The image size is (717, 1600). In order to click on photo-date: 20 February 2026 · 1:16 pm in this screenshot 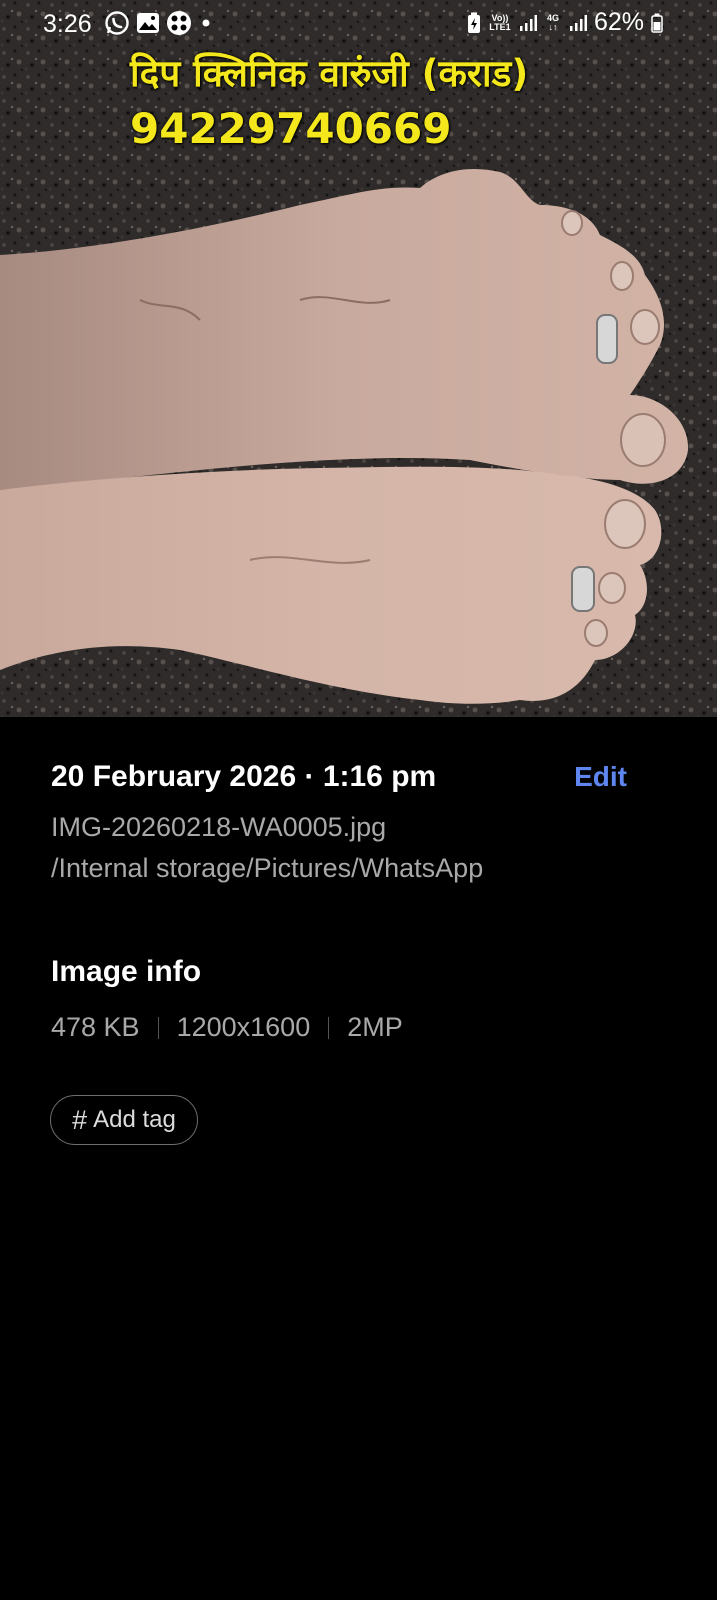, I will do `click(244, 776)`.